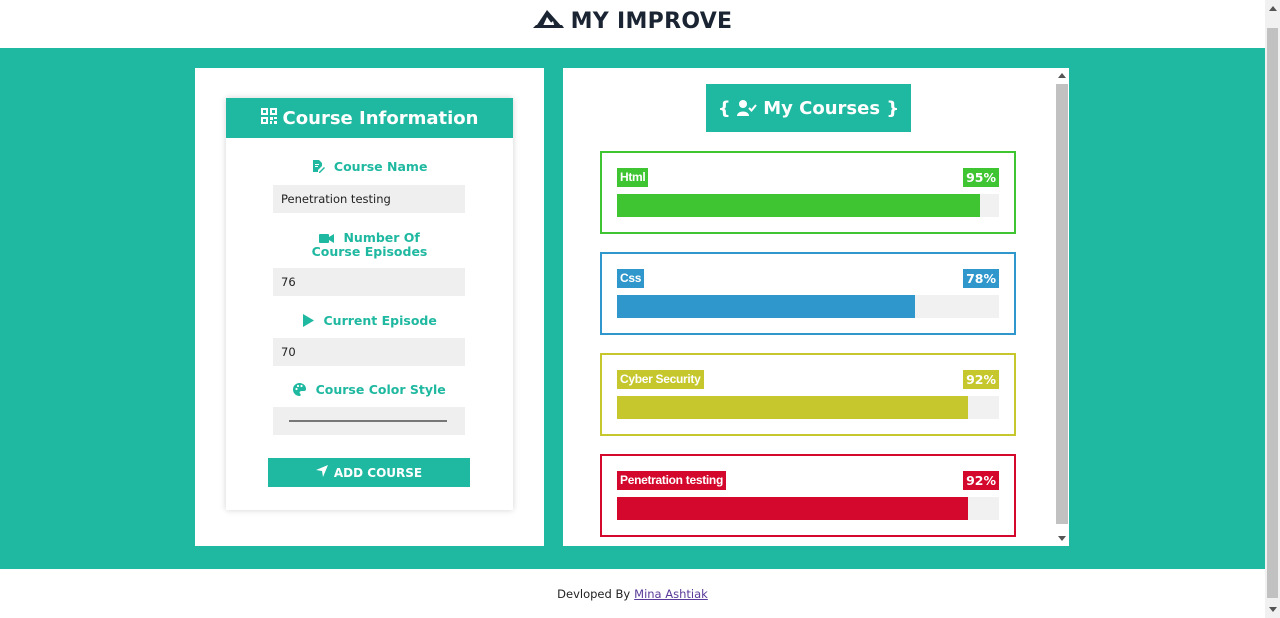  I want to click on palette-icon, so click(304, 389).